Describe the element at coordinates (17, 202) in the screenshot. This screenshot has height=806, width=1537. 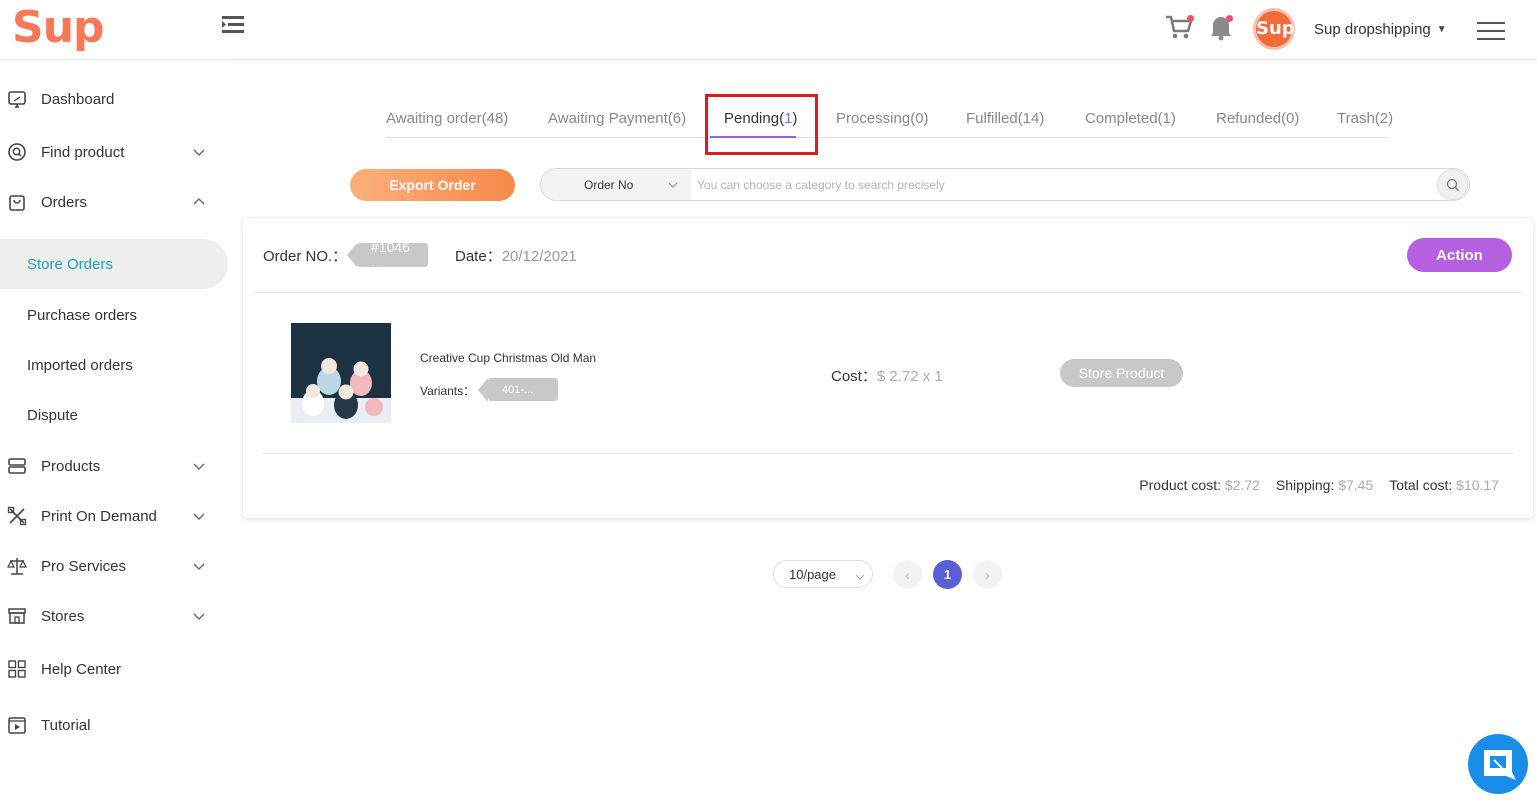
I see `bag-icon` at that location.